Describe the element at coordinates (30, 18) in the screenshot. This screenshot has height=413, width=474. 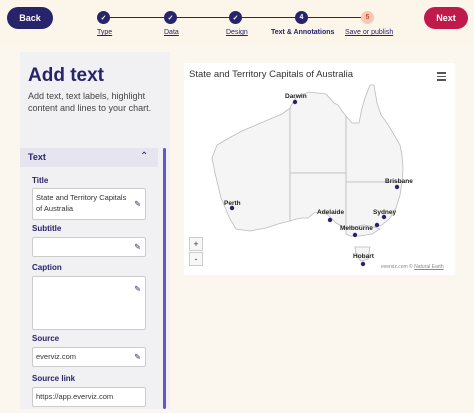
I see `back-button: Back` at that location.